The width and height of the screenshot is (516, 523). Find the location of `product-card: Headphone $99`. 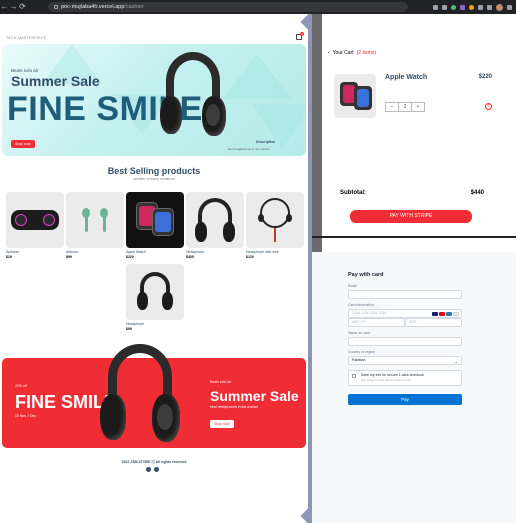

product-card: Headphone $99 is located at coordinates (155, 297).